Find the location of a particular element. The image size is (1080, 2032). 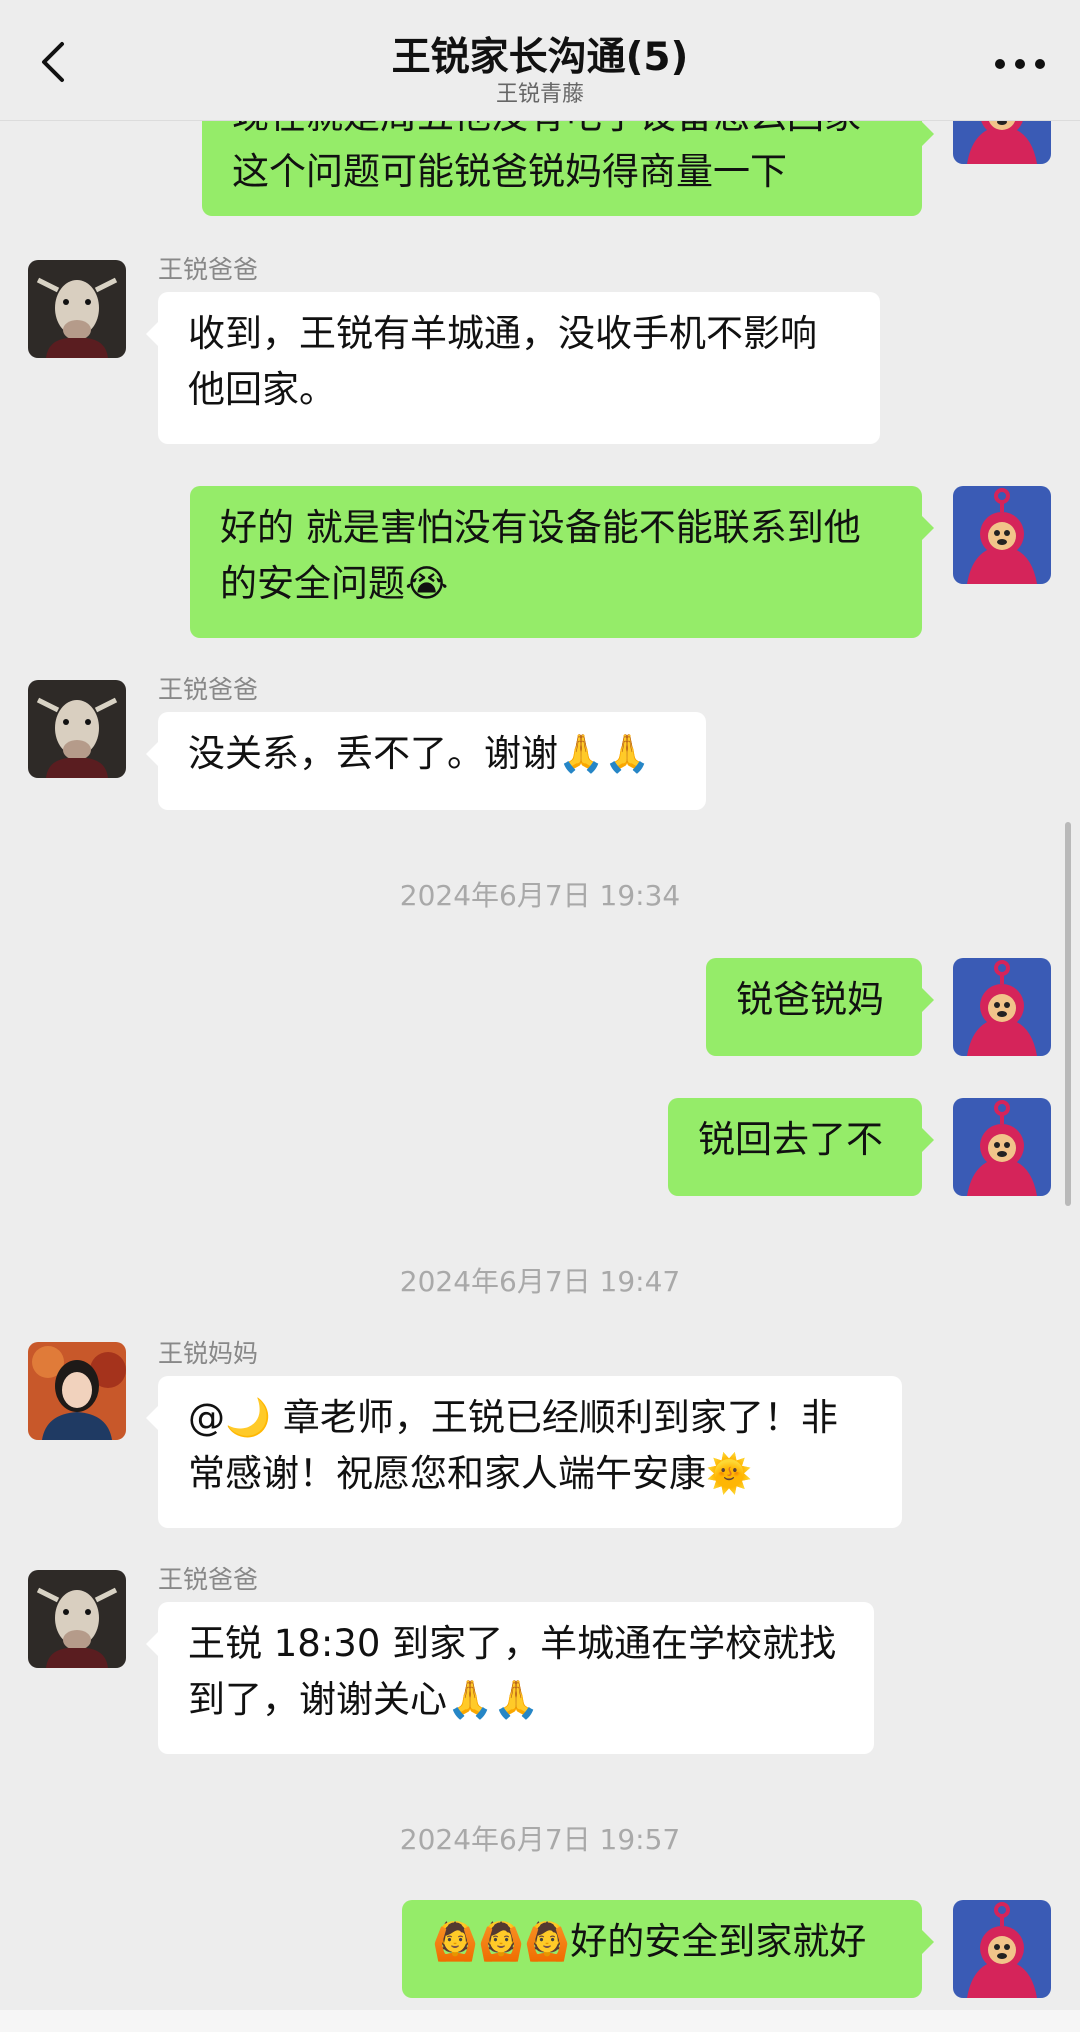

chat-timestamp: 2024年6月7日 19:47 is located at coordinates (540, 1281).